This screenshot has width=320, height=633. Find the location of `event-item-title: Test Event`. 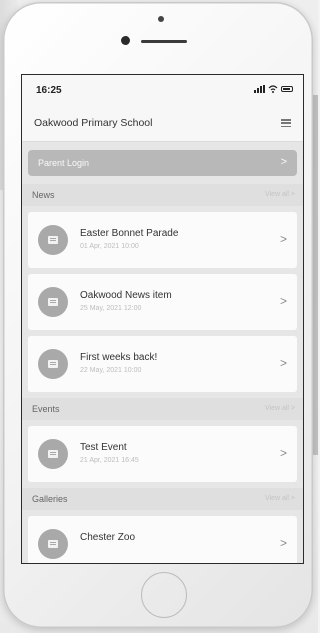

event-item-title: Test Event is located at coordinates (103, 447).